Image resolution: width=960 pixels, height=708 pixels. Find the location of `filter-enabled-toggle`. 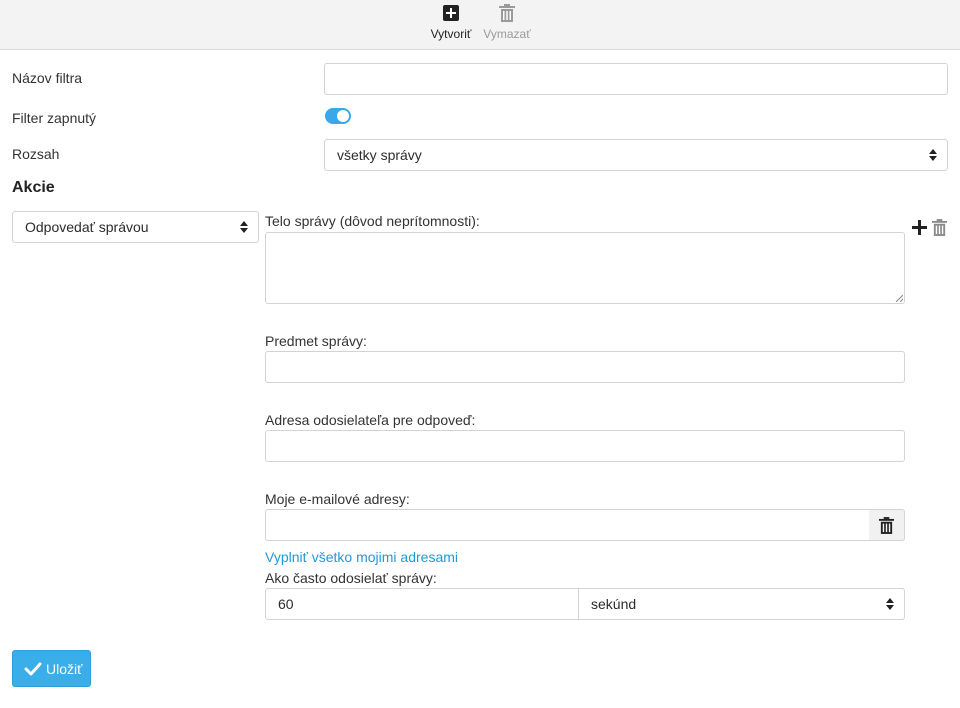

filter-enabled-toggle is located at coordinates (338, 116).